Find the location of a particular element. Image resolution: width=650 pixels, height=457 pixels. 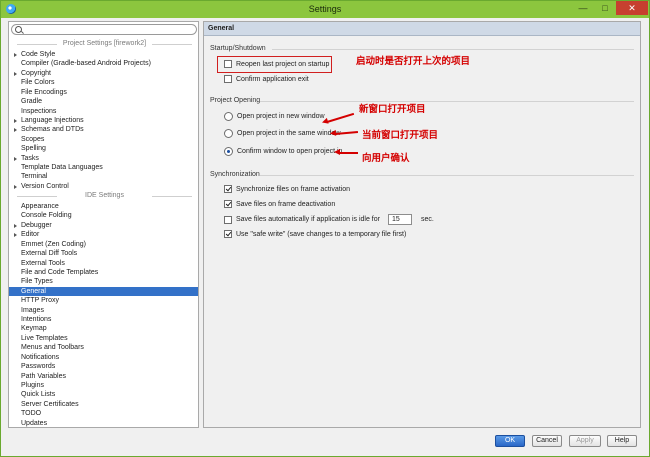

sidebar-item-general: General is located at coordinates (103, 291).